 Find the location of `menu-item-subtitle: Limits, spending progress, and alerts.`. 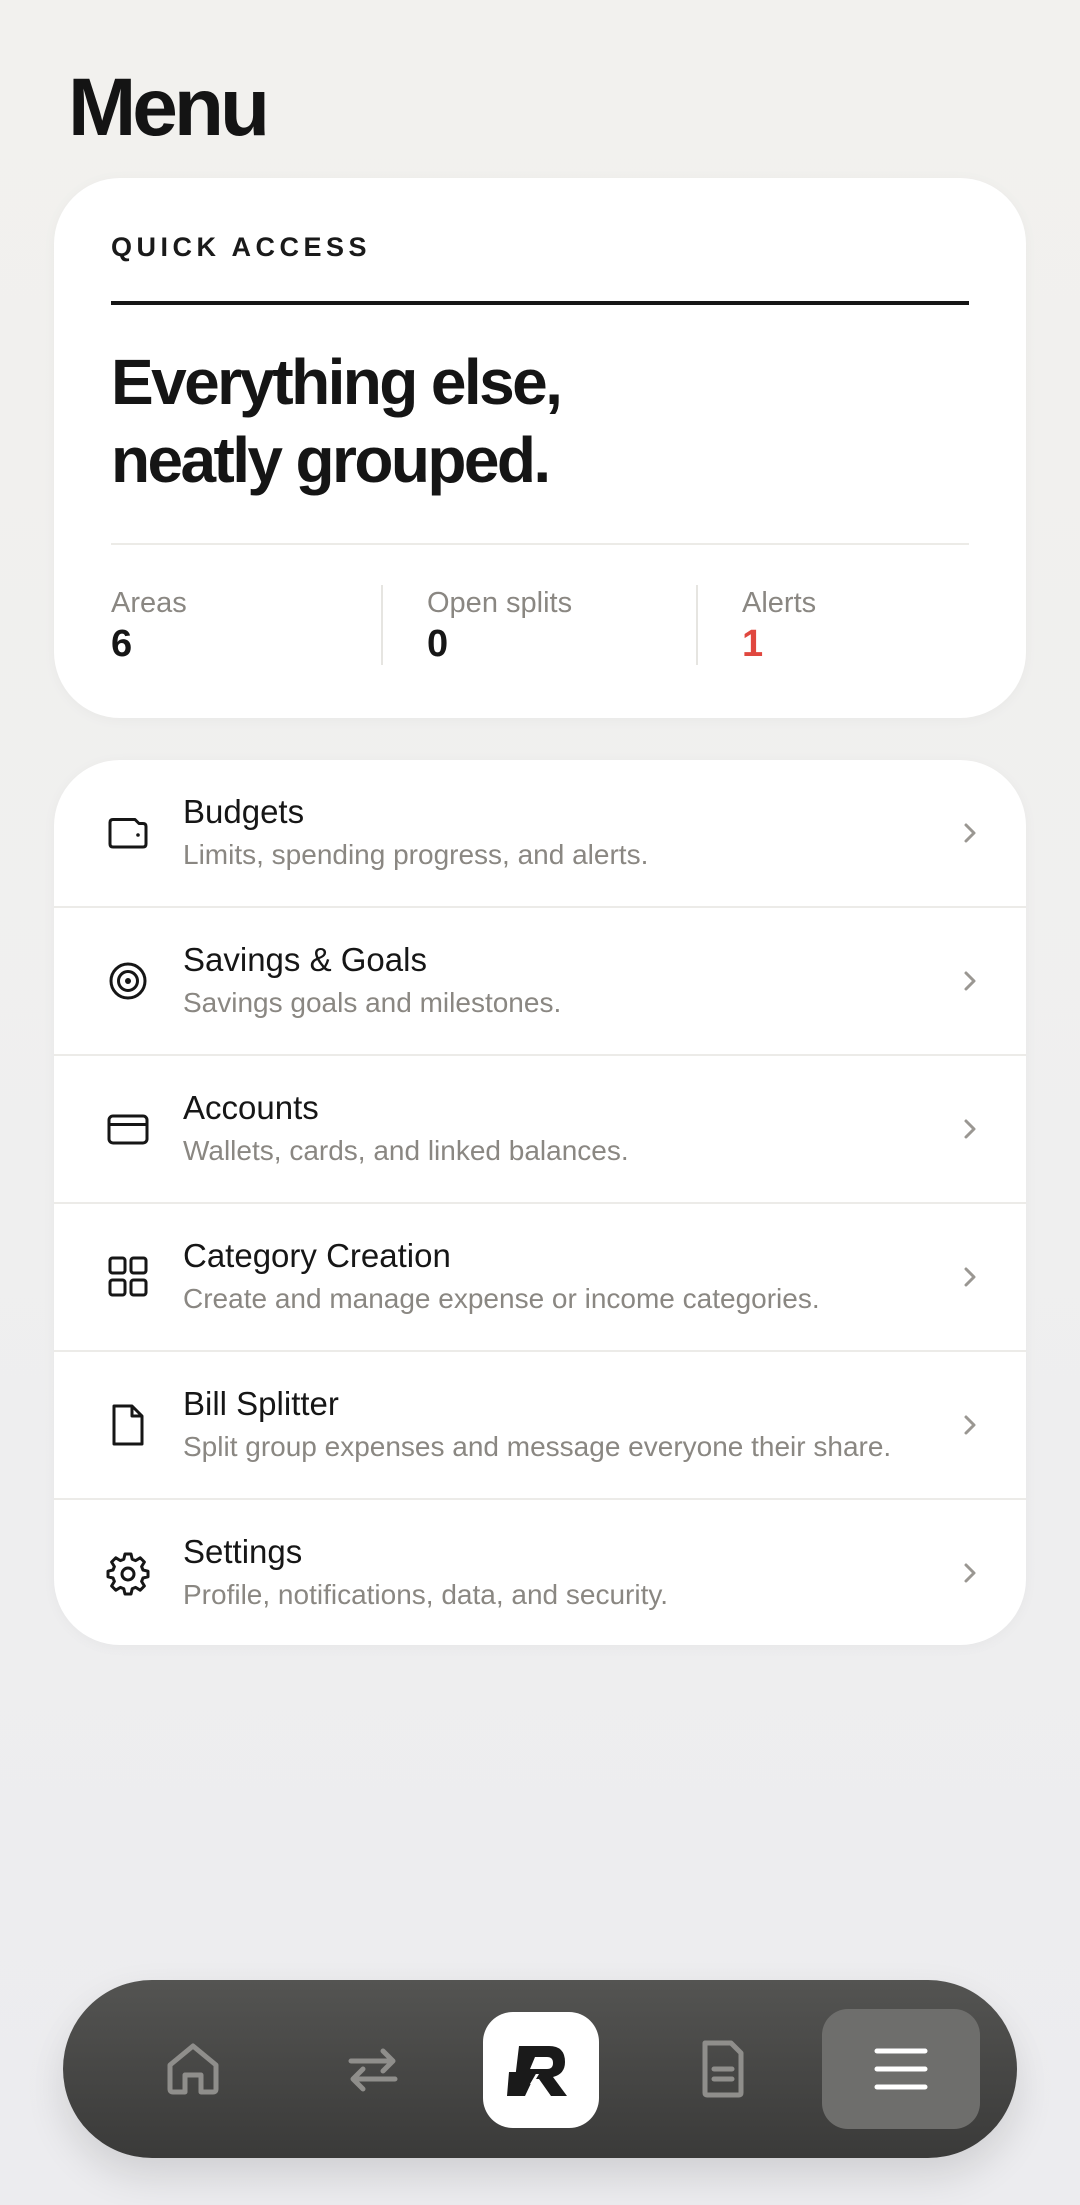

menu-item-subtitle: Limits, spending progress, and alerts. is located at coordinates (416, 854).